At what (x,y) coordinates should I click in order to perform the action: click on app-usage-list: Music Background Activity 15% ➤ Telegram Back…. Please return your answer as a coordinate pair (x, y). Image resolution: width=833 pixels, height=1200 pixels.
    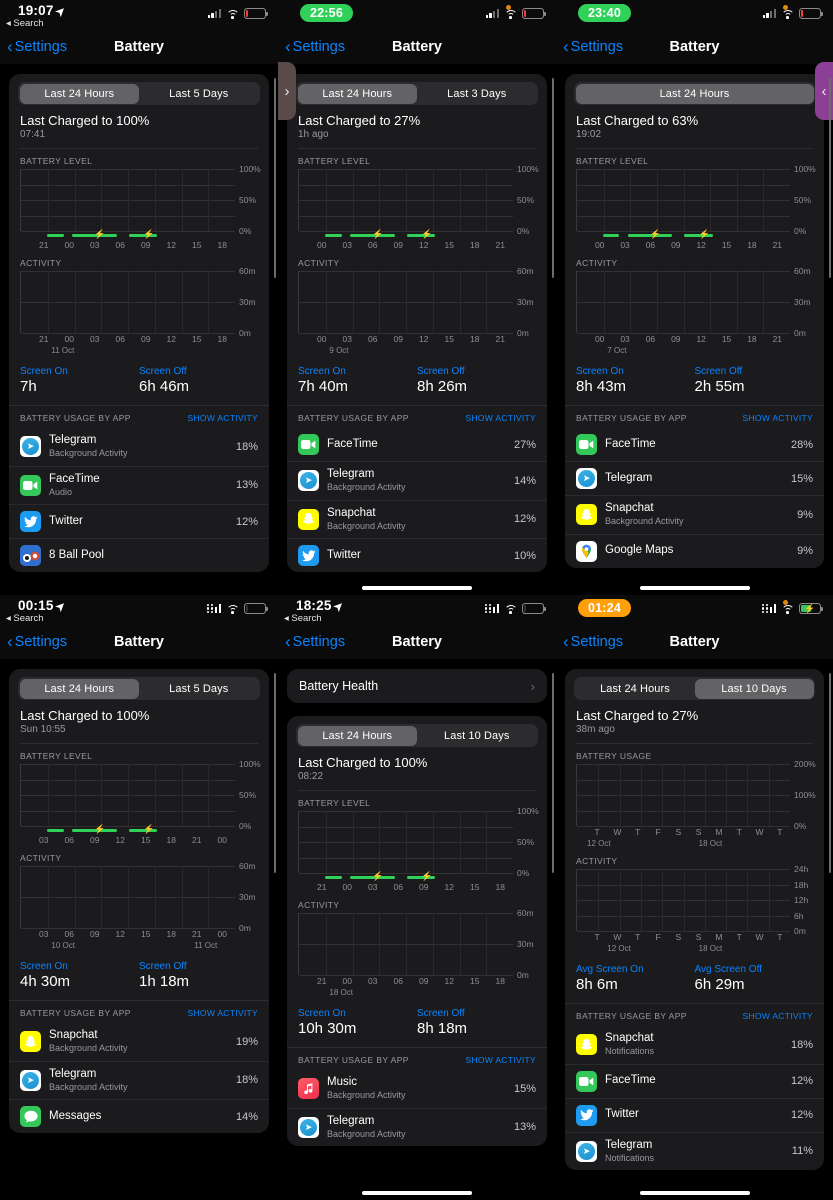
    Looking at the image, I should click on (417, 1108).